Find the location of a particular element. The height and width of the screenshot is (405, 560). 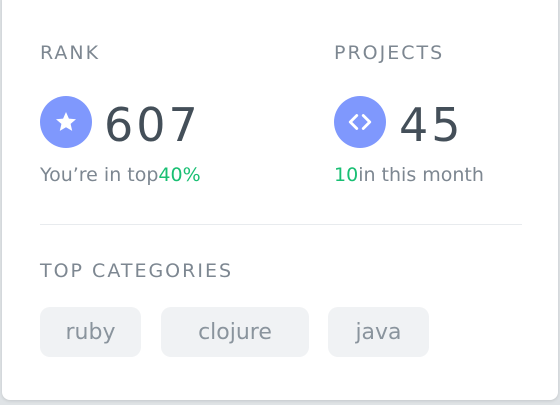

projects-month-count: 10 is located at coordinates (346, 175).